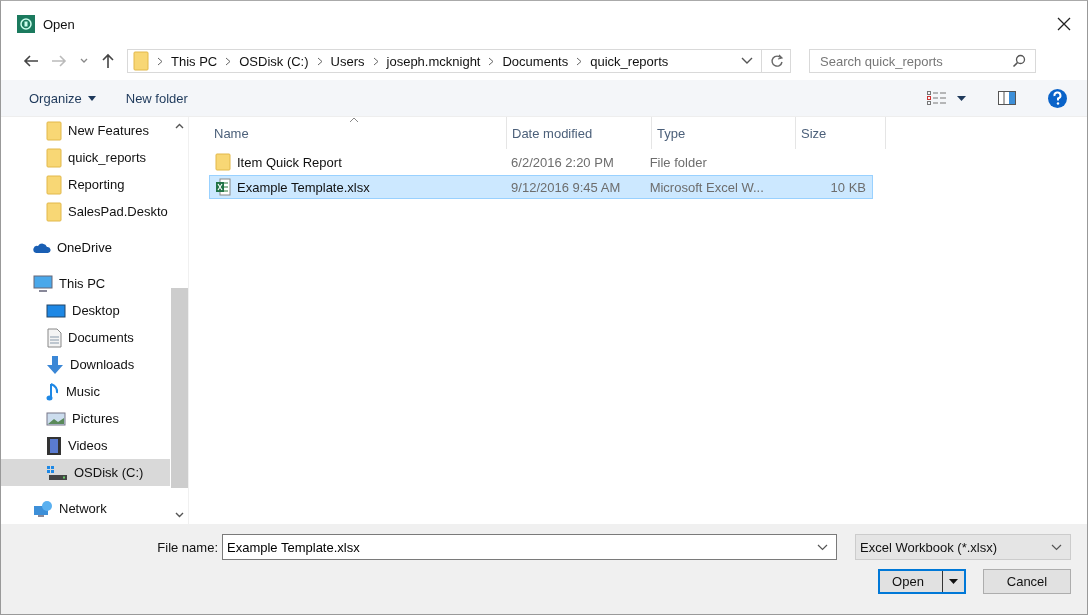 This screenshot has width=1088, height=615. What do you see at coordinates (777, 61) in the screenshot?
I see `refresh-icon` at bounding box center [777, 61].